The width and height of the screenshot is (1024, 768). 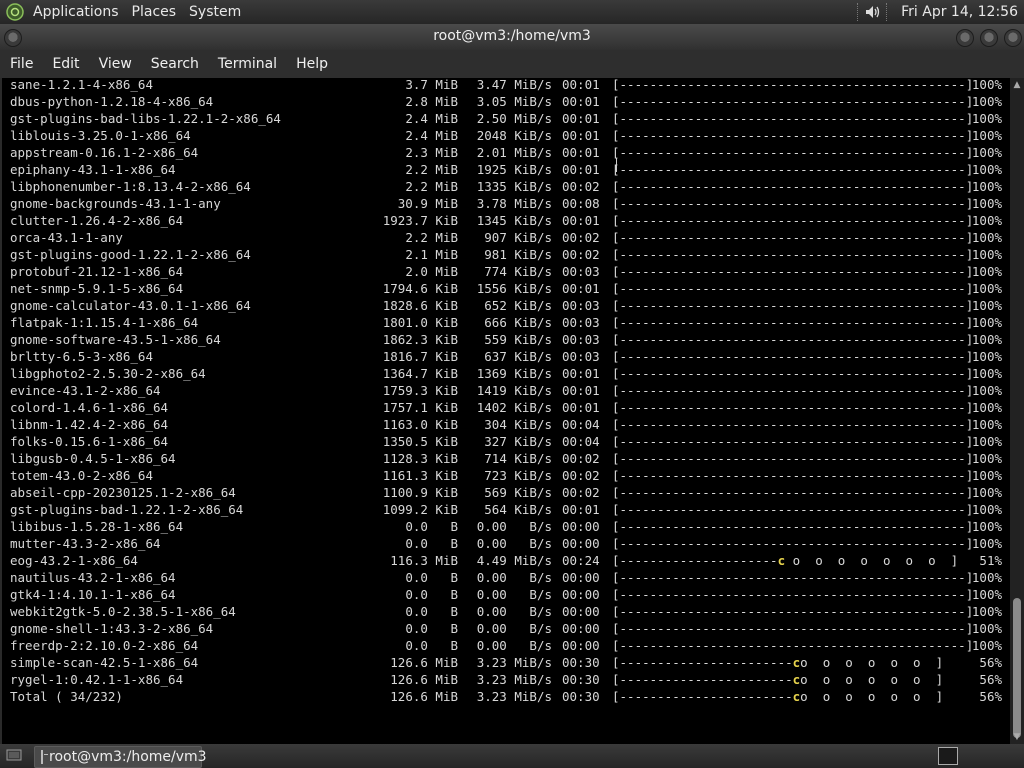 What do you see at coordinates (15, 12) in the screenshot?
I see `gnome-foot-icon` at bounding box center [15, 12].